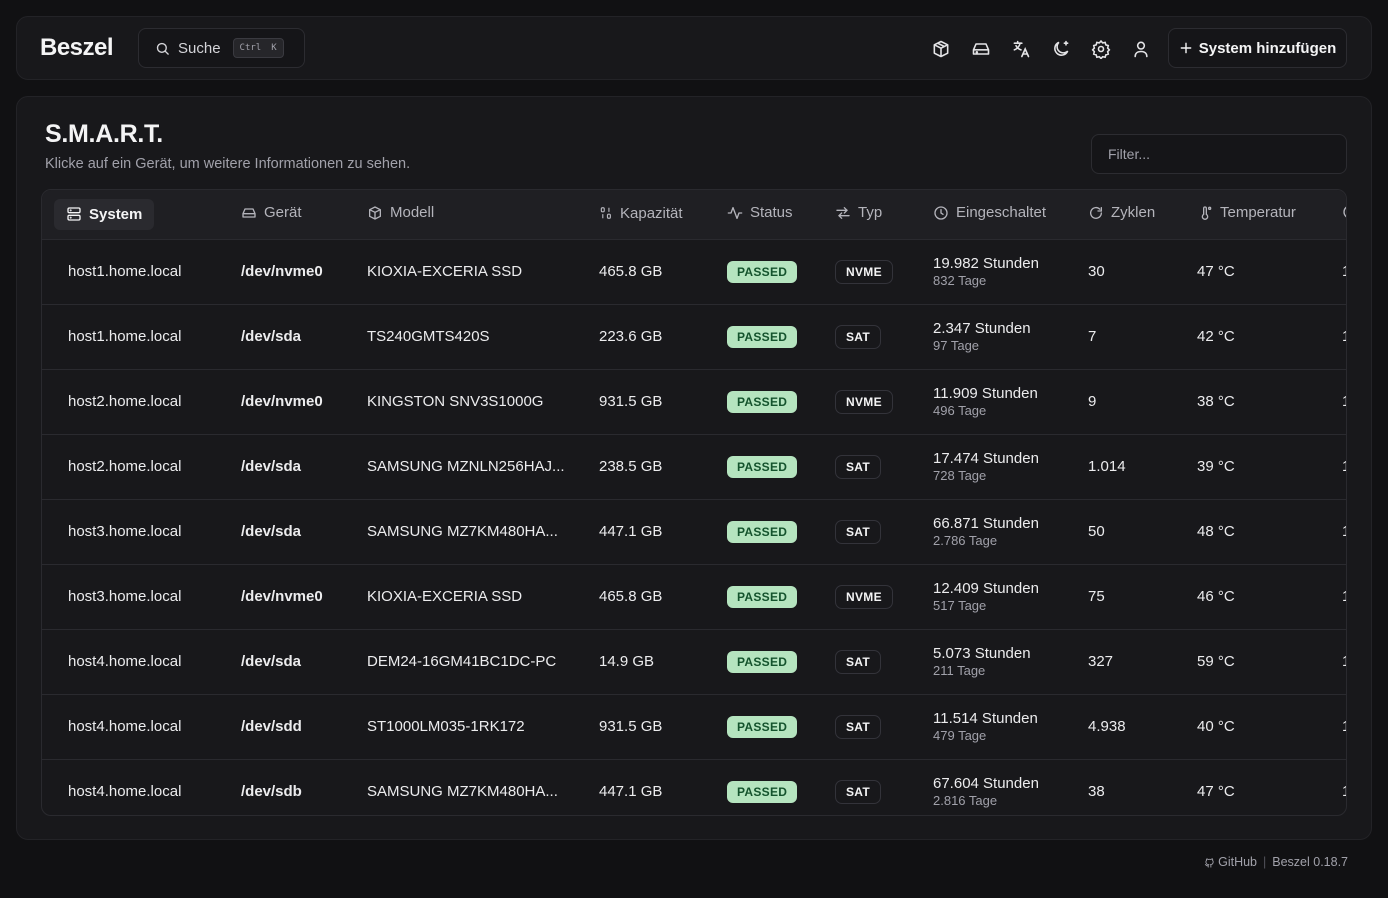  I want to click on cell-cycles: 1.014, so click(1107, 466).